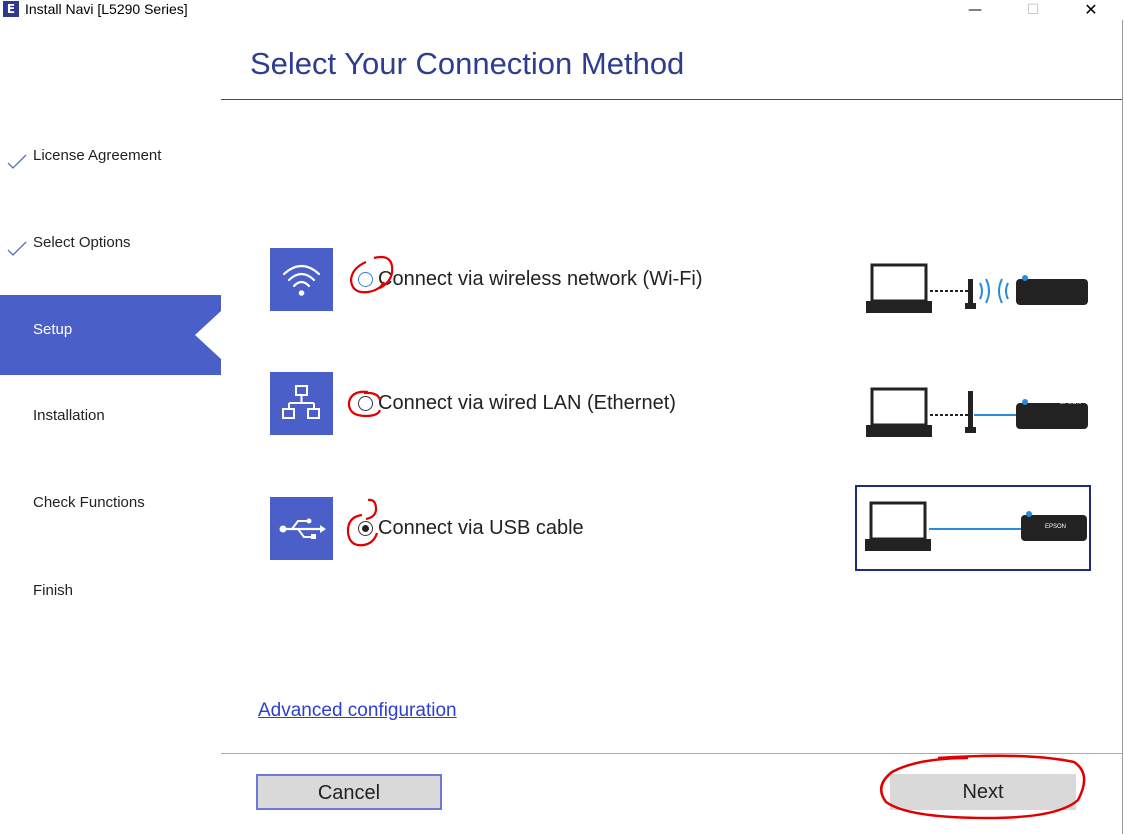 This screenshot has width=1124, height=834. I want to click on step-label: Finish, so click(53, 590).